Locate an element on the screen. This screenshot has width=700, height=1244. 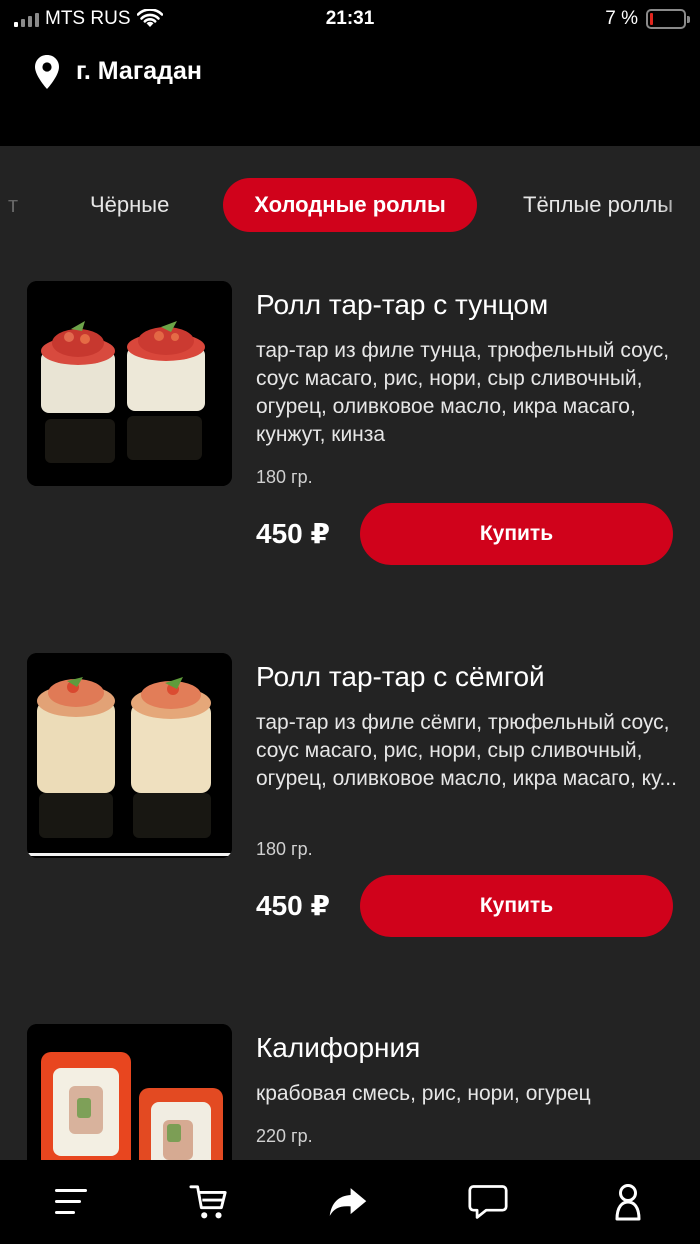
share-icon is located at coordinates (348, 1202).